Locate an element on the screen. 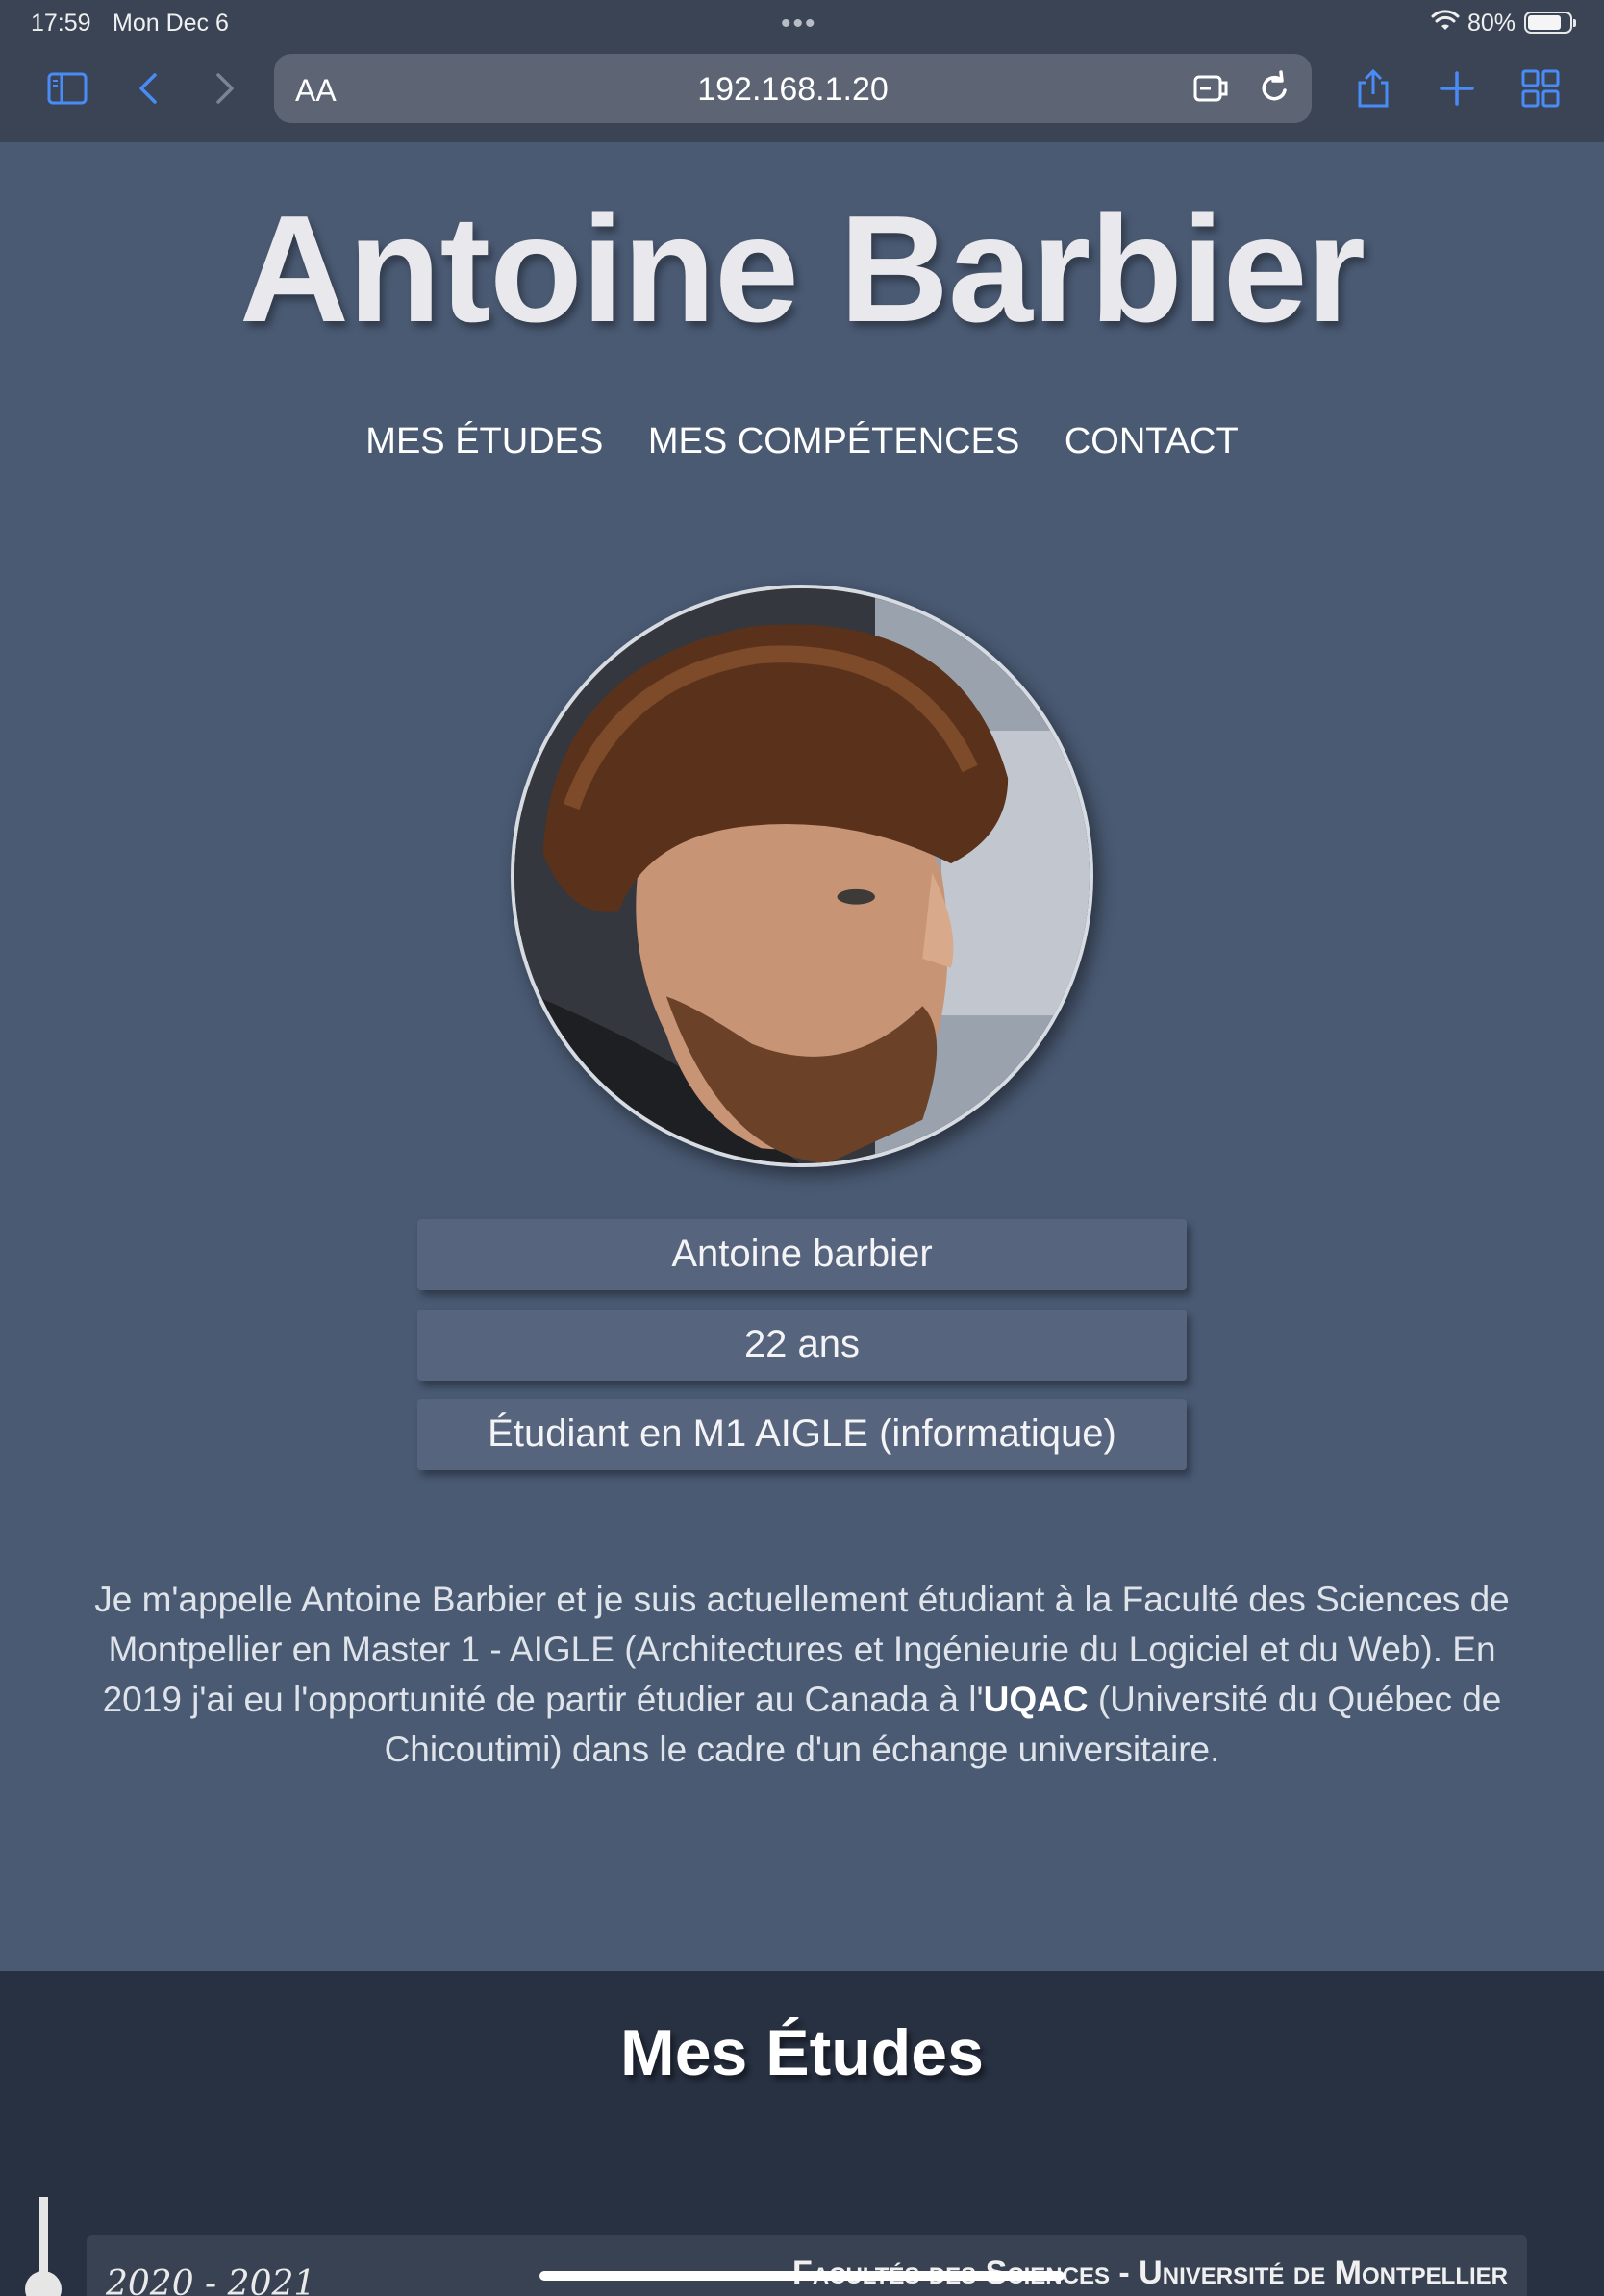 The height and width of the screenshot is (2296, 1604). info-age: 22 ans is located at coordinates (802, 1345).